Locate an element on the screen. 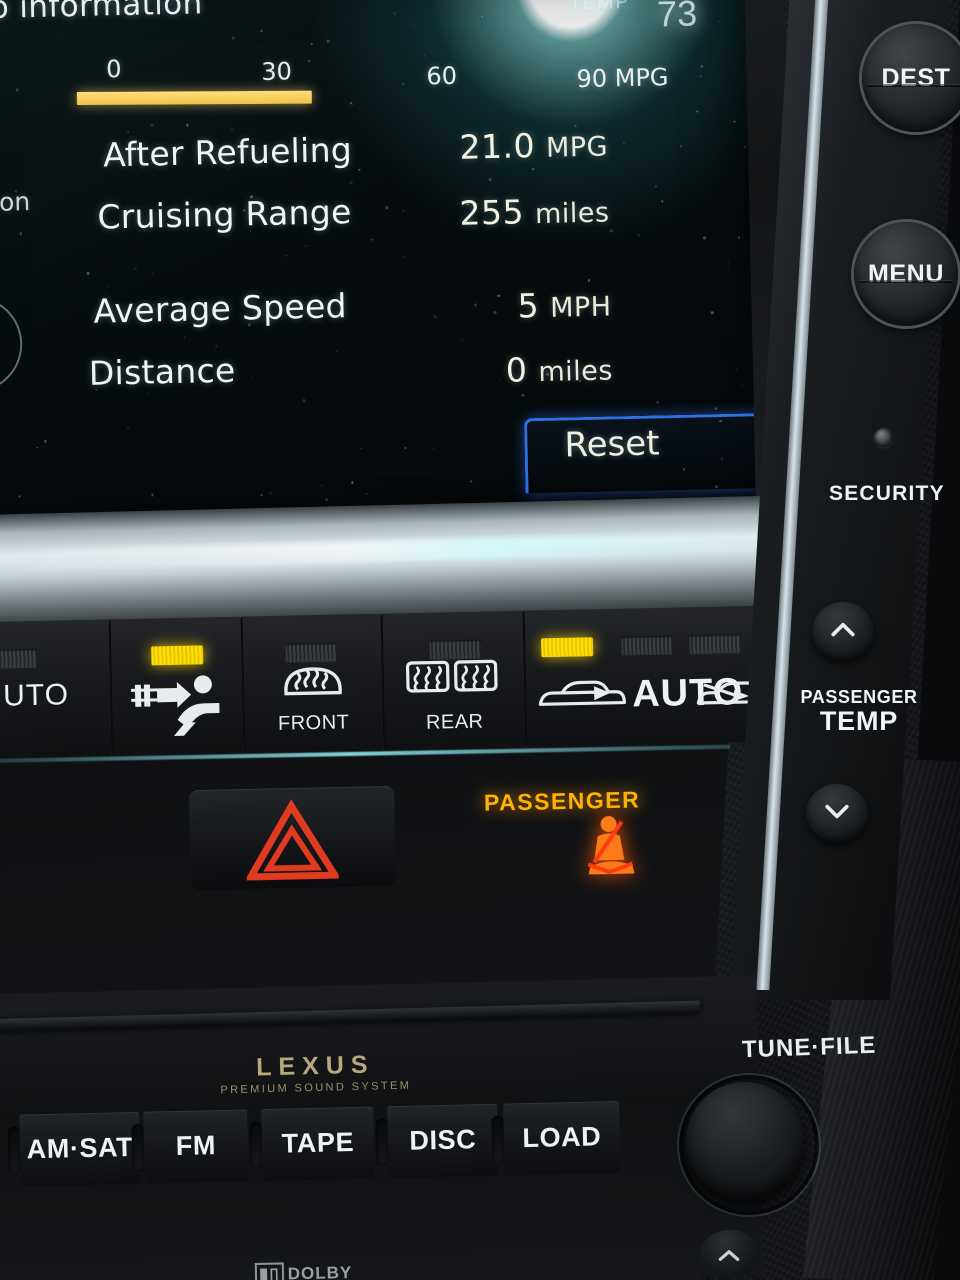 This screenshot has height=1280, width=960. dolby-logo: ▮▯ DOLBY is located at coordinates (303, 1270).